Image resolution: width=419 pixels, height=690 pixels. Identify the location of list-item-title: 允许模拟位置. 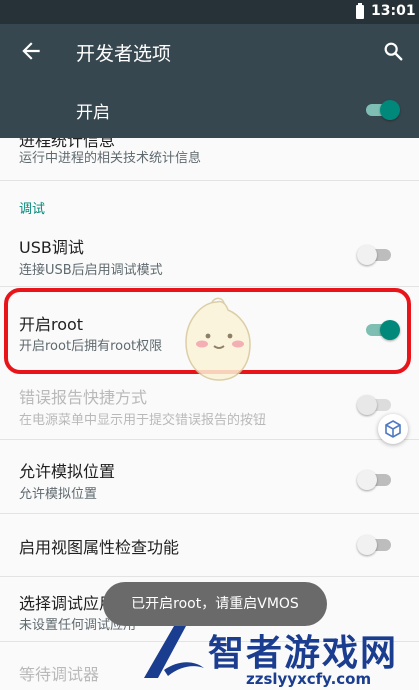
(67, 471).